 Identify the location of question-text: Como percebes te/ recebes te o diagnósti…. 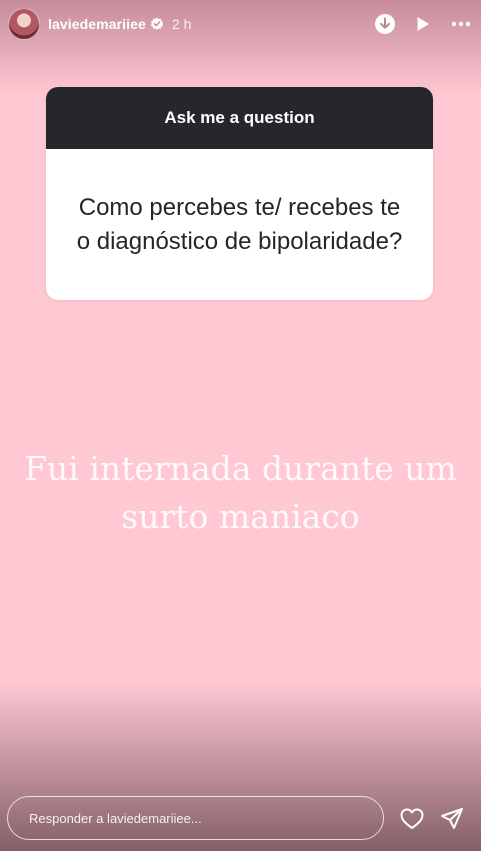
(239, 224).